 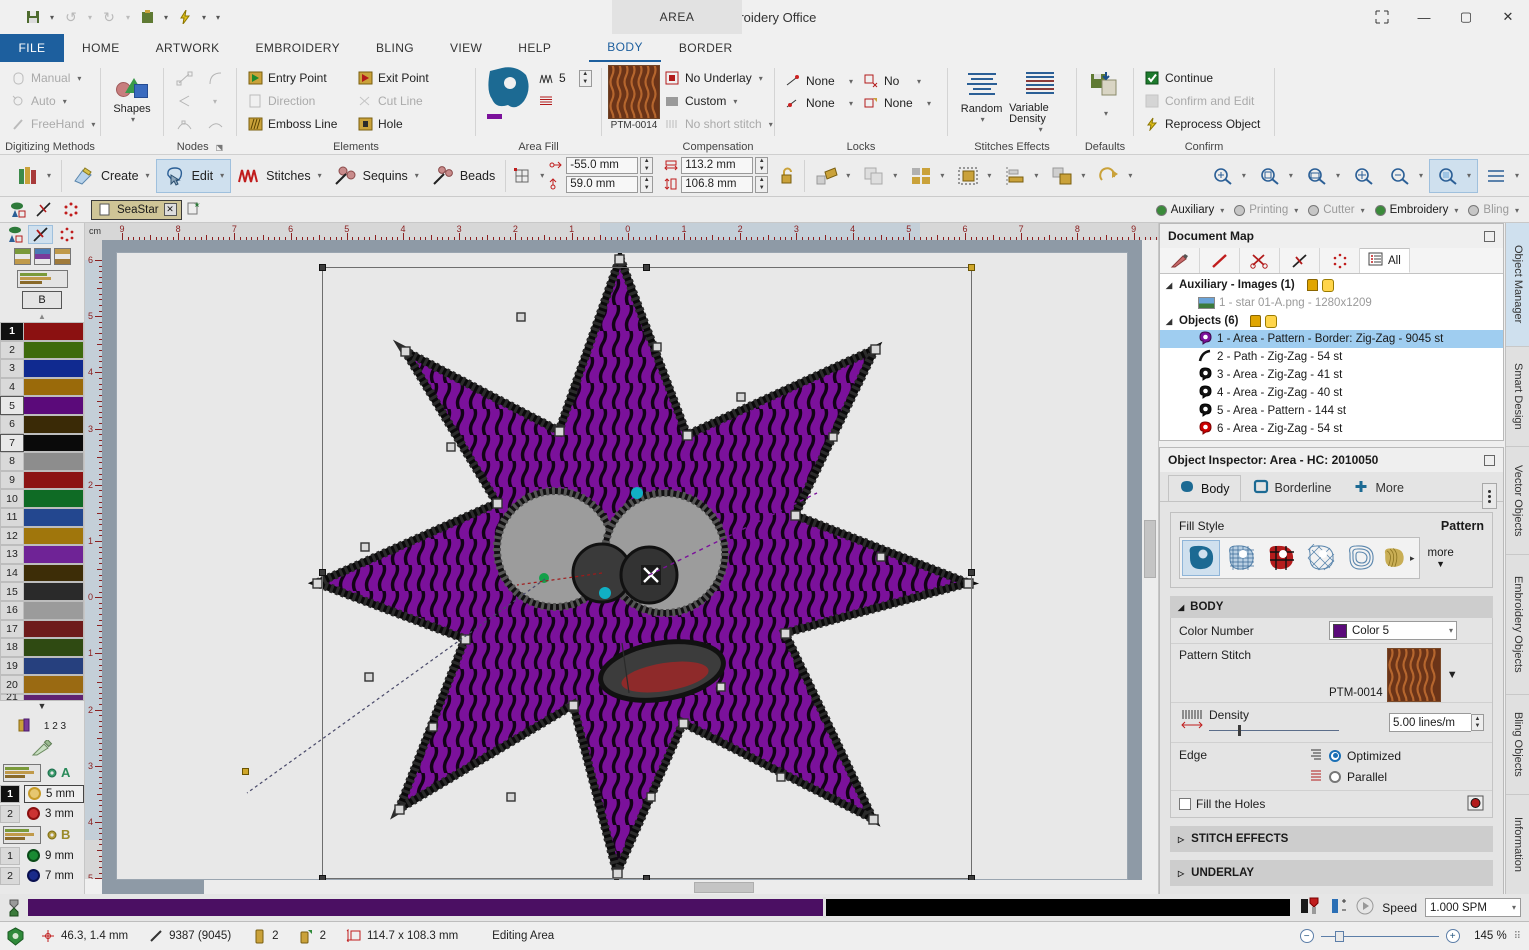 I want to click on zoom-selection-button: ▾, so click(x=1453, y=175).